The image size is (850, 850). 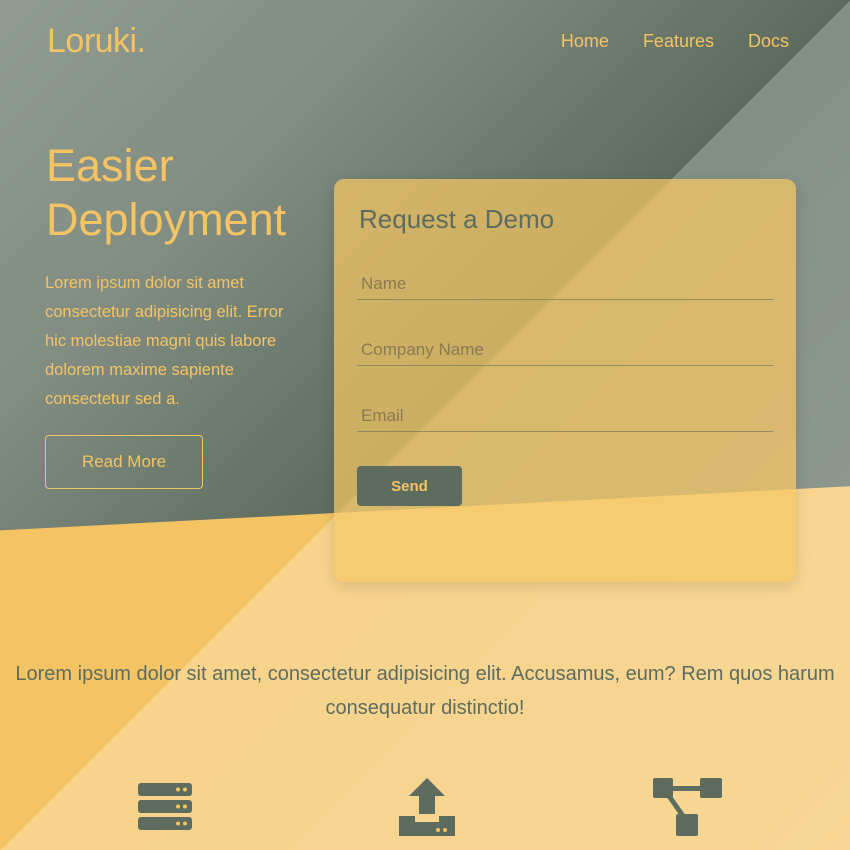 I want to click on nav-item-features: Features, so click(x=678, y=41).